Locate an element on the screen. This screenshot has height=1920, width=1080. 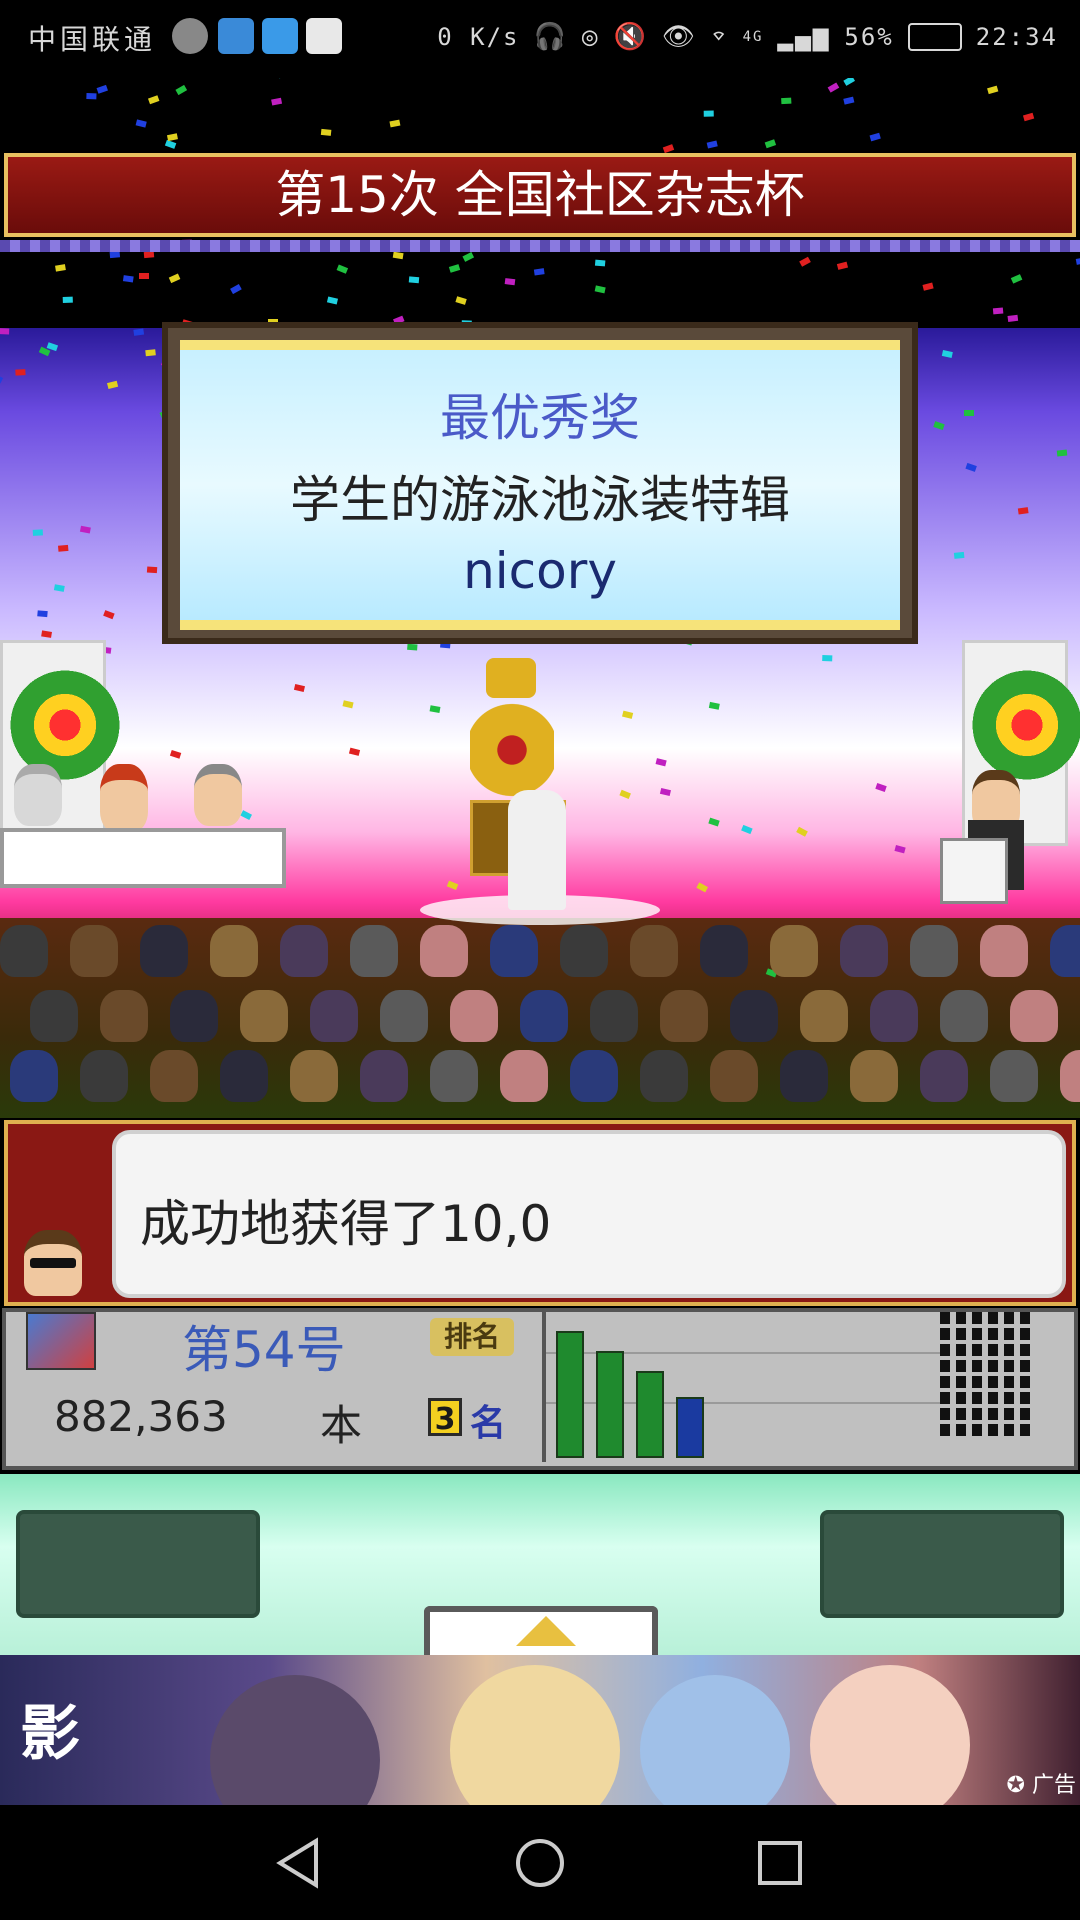
right-action-button is located at coordinates (942, 1564).